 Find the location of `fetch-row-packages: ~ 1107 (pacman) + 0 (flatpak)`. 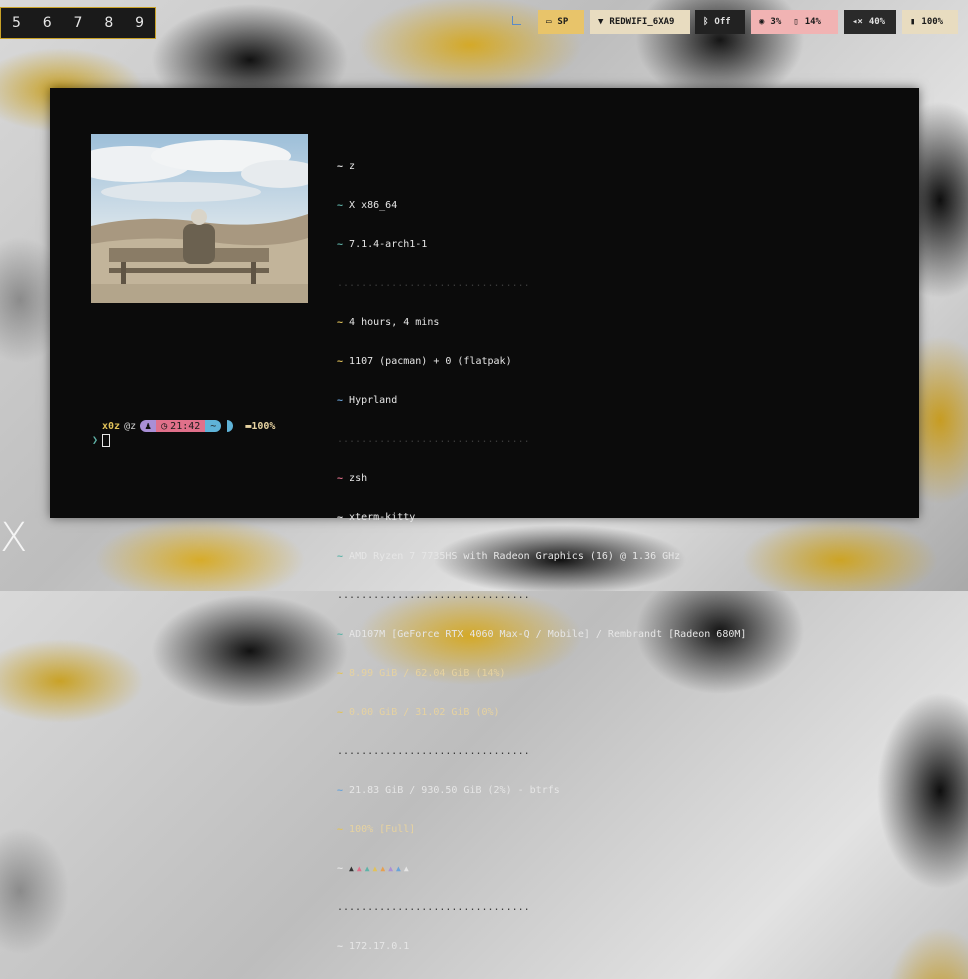

fetch-row-packages: ~ 1107 (pacman) + 0 (flatpak) is located at coordinates (424, 361).